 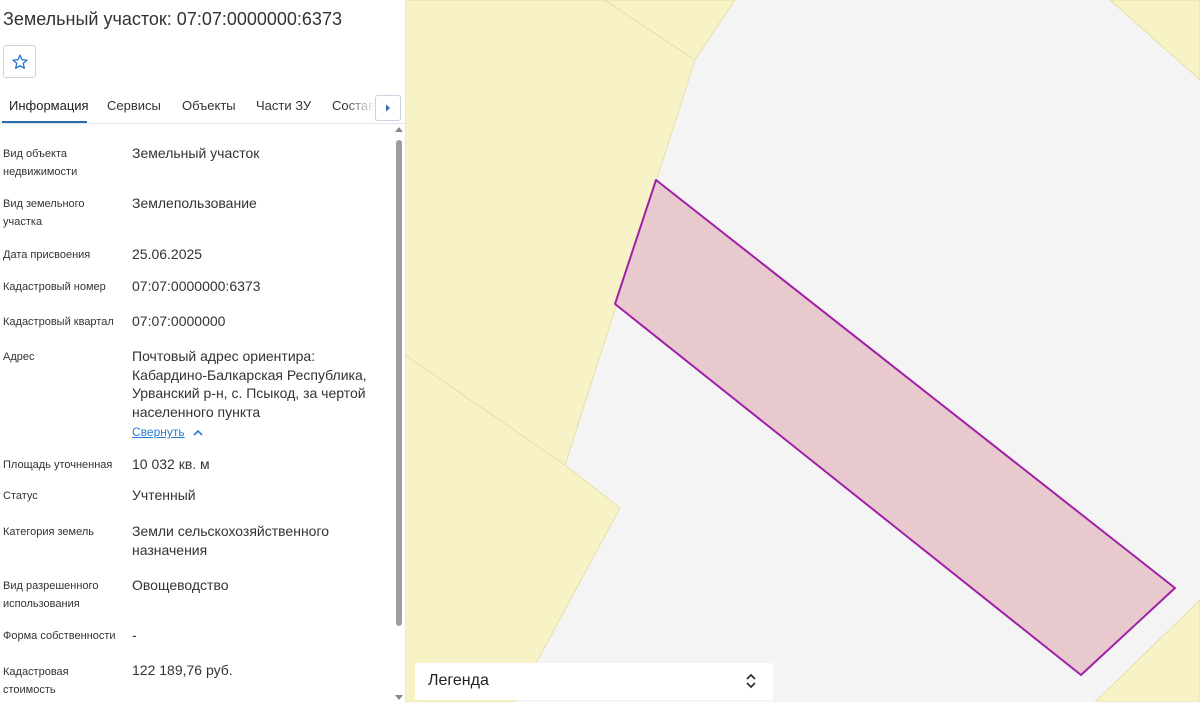 What do you see at coordinates (196, 153) in the screenshot?
I see `detail-value-object-type: Земельный участок` at bounding box center [196, 153].